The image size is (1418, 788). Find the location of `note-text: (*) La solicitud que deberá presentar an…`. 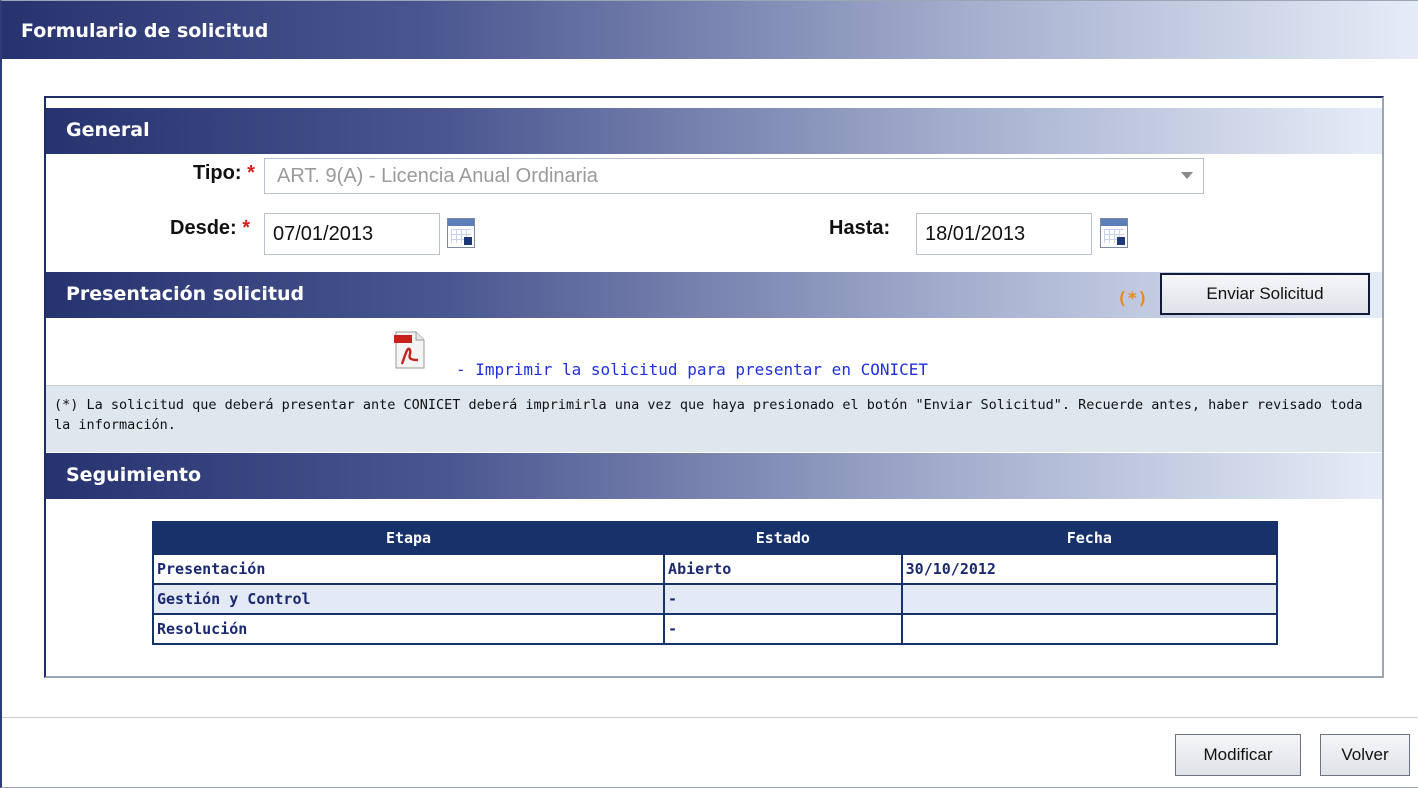

note-text: (*) La solicitud que deberá presentar an… is located at coordinates (708, 415).